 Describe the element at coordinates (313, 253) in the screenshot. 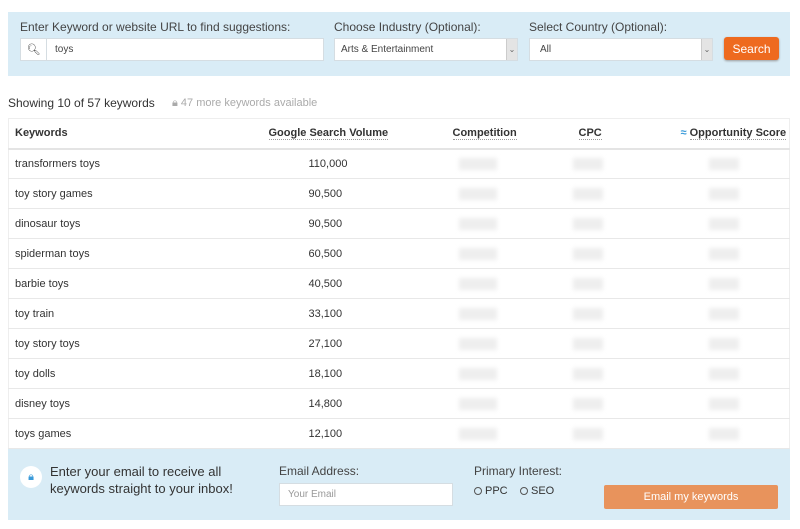

I see `volume-cell: 60,500` at that location.